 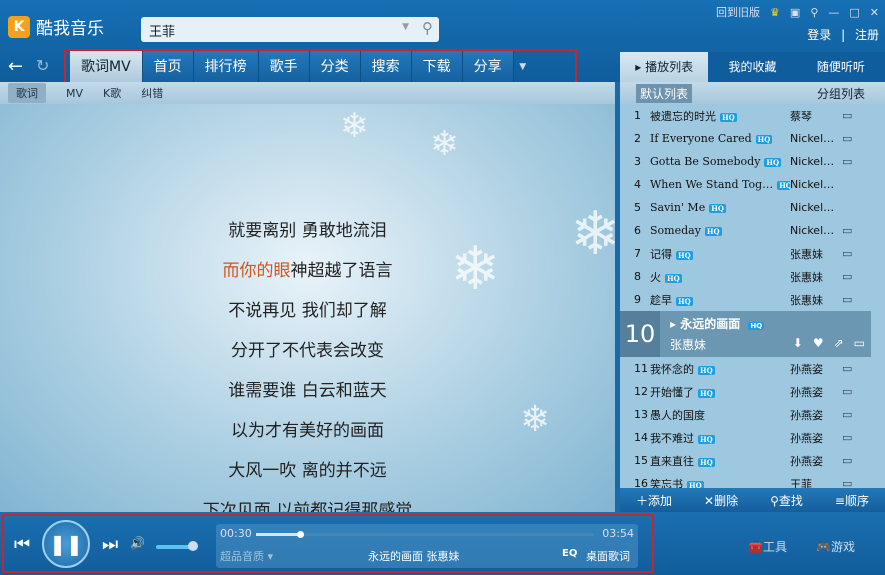 I want to click on tab-artists: 歌手, so click(x=284, y=67).